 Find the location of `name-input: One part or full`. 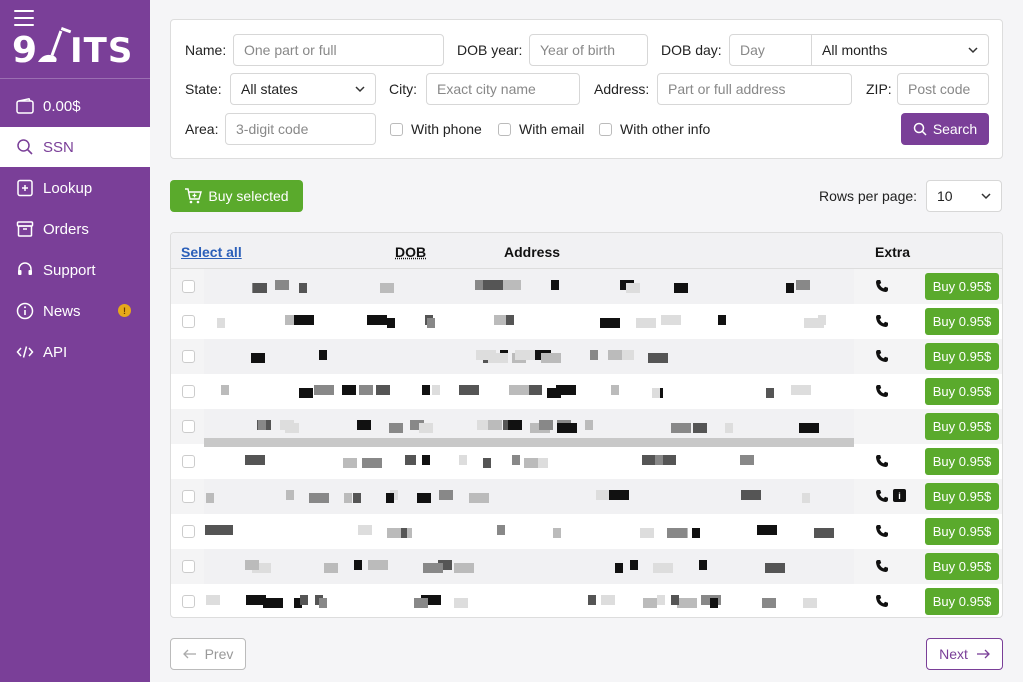

name-input: One part or full is located at coordinates (338, 50).